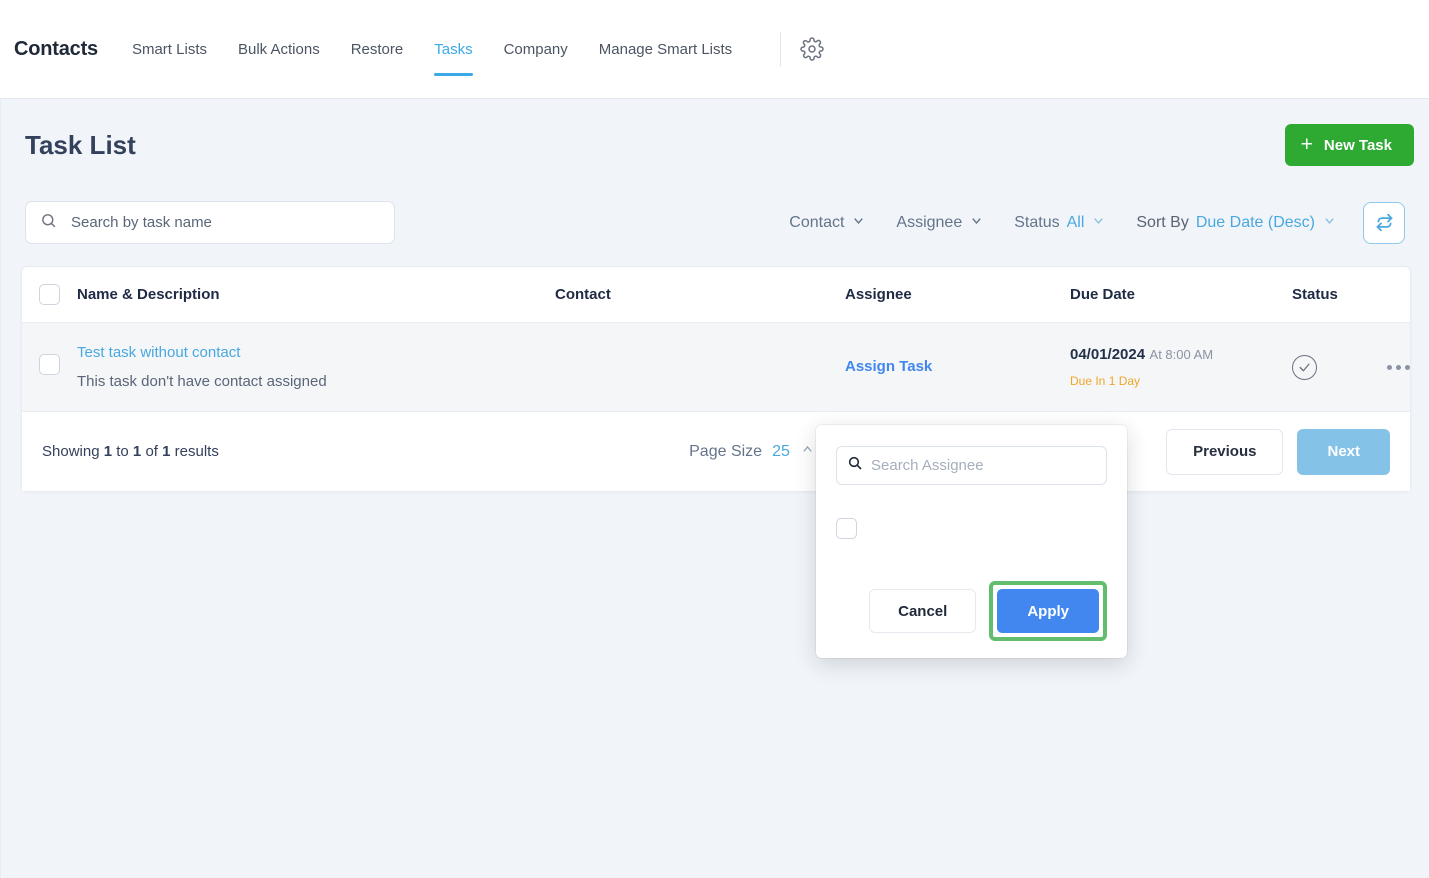  What do you see at coordinates (929, 222) in the screenshot?
I see `assignee-filter-label: Assignee` at bounding box center [929, 222].